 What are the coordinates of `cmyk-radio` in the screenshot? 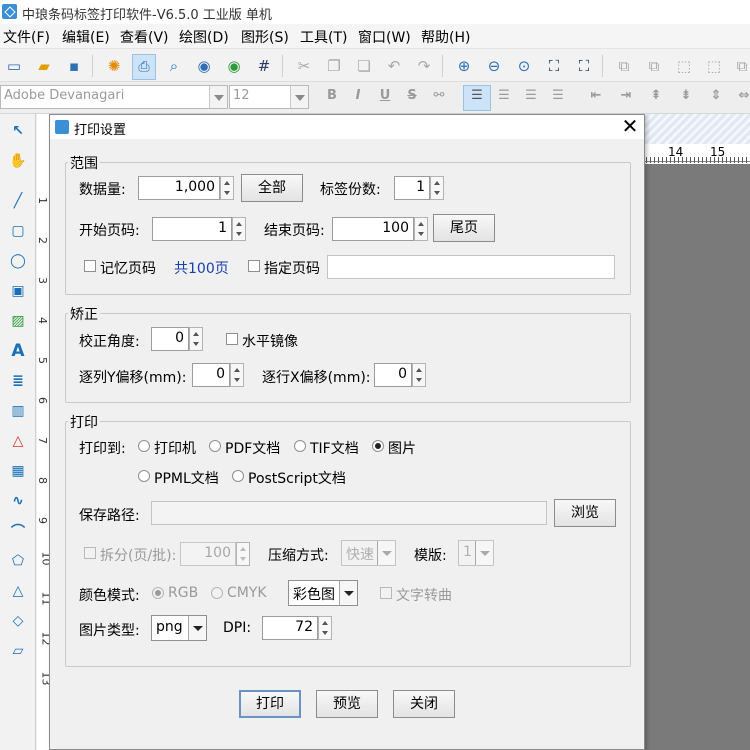 It's located at (217, 593).